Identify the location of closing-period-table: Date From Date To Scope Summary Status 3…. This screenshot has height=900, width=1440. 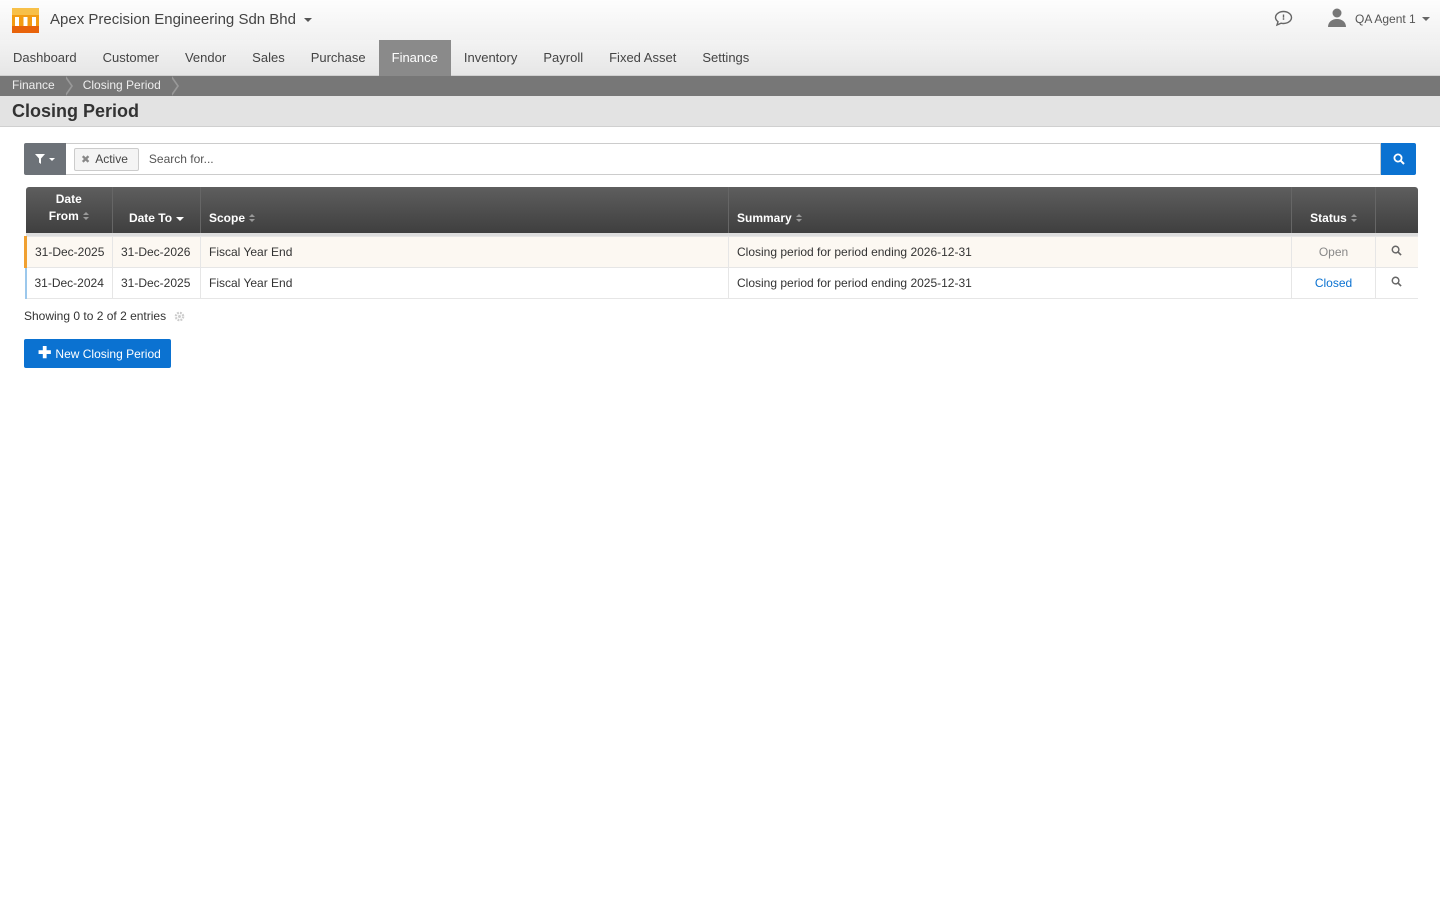
(721, 243).